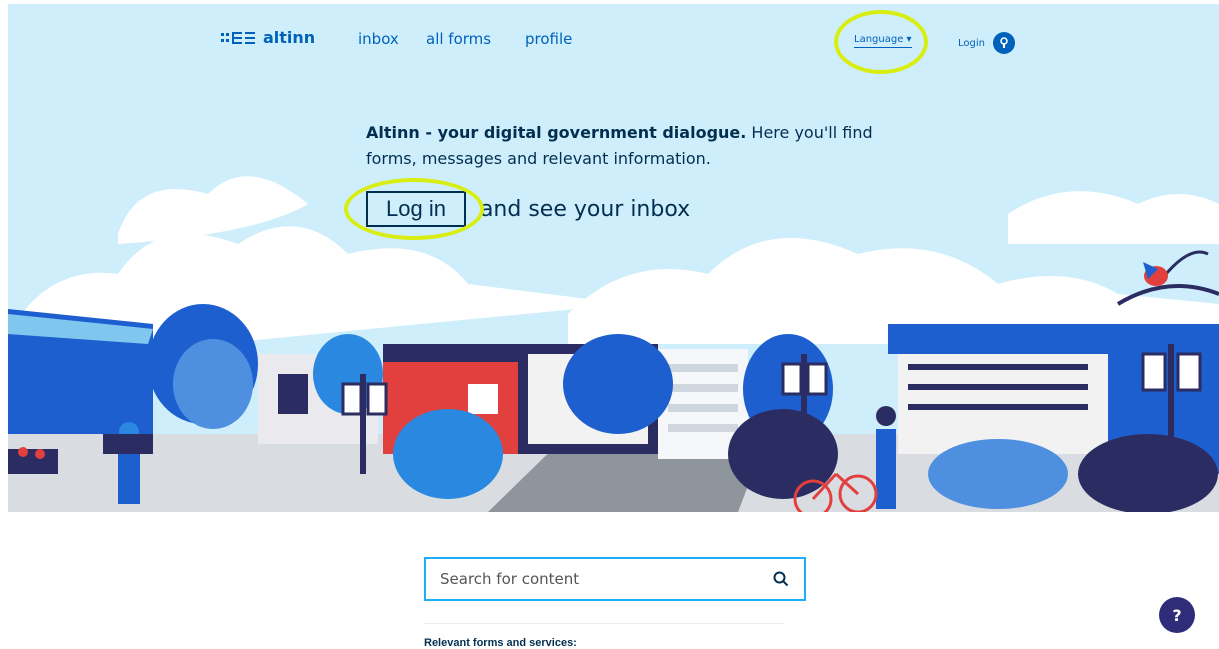 This screenshot has width=1219, height=649. Describe the element at coordinates (986, 43) in the screenshot. I see `login-link: Login` at that location.